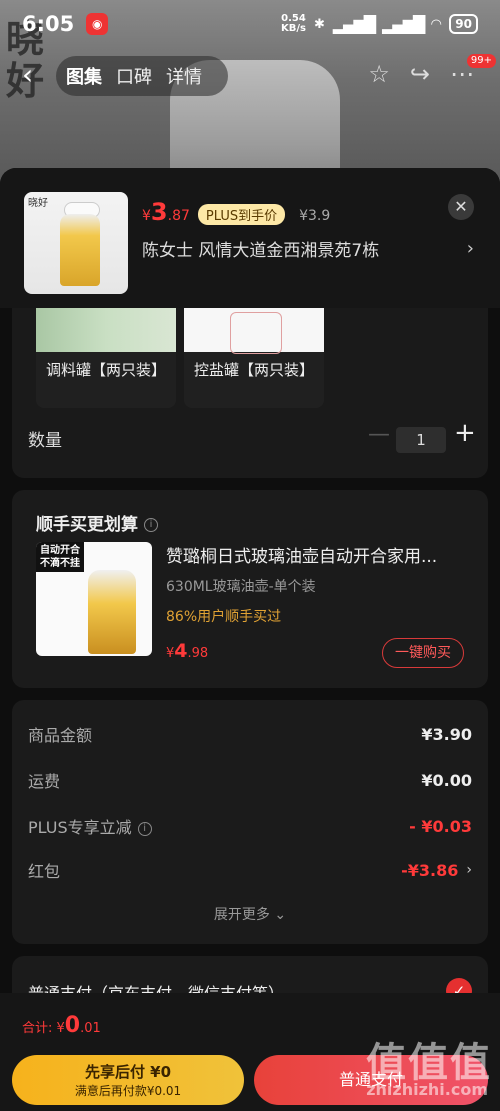 This screenshot has height=1111, width=500. I want to click on summary-row-red-packet: 红包 -¥3.86 ›, so click(250, 870).